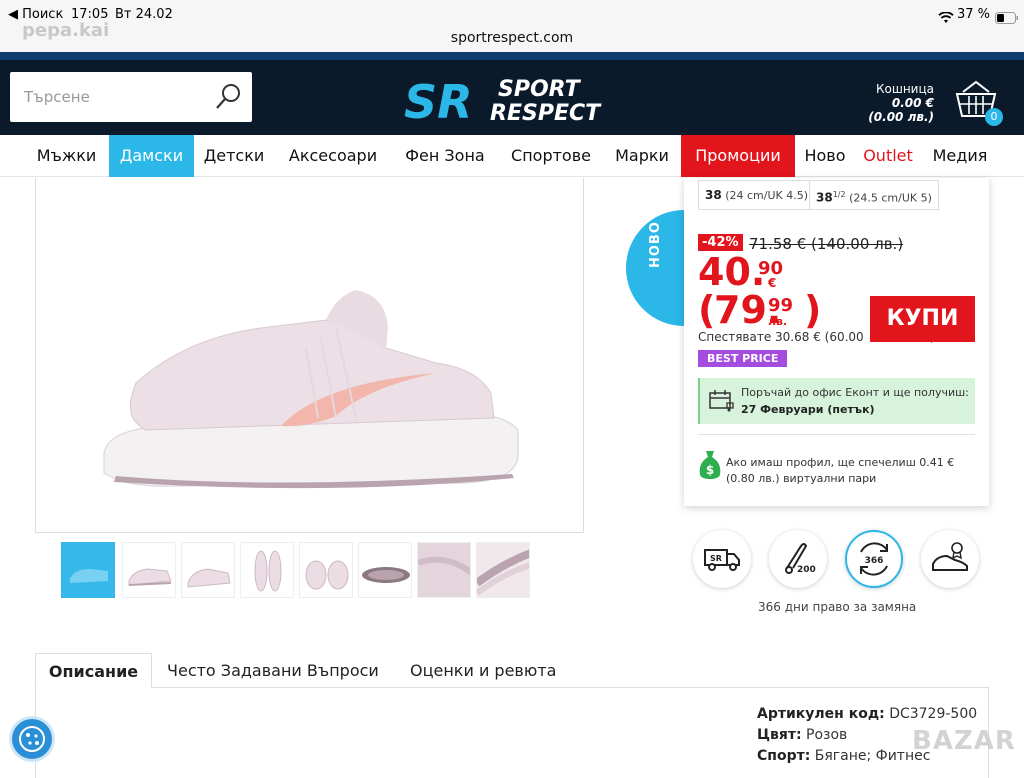  Describe the element at coordinates (781, 337) in the screenshot. I see `savings-amount: Спестявате 30.68 € (60.00` at that location.